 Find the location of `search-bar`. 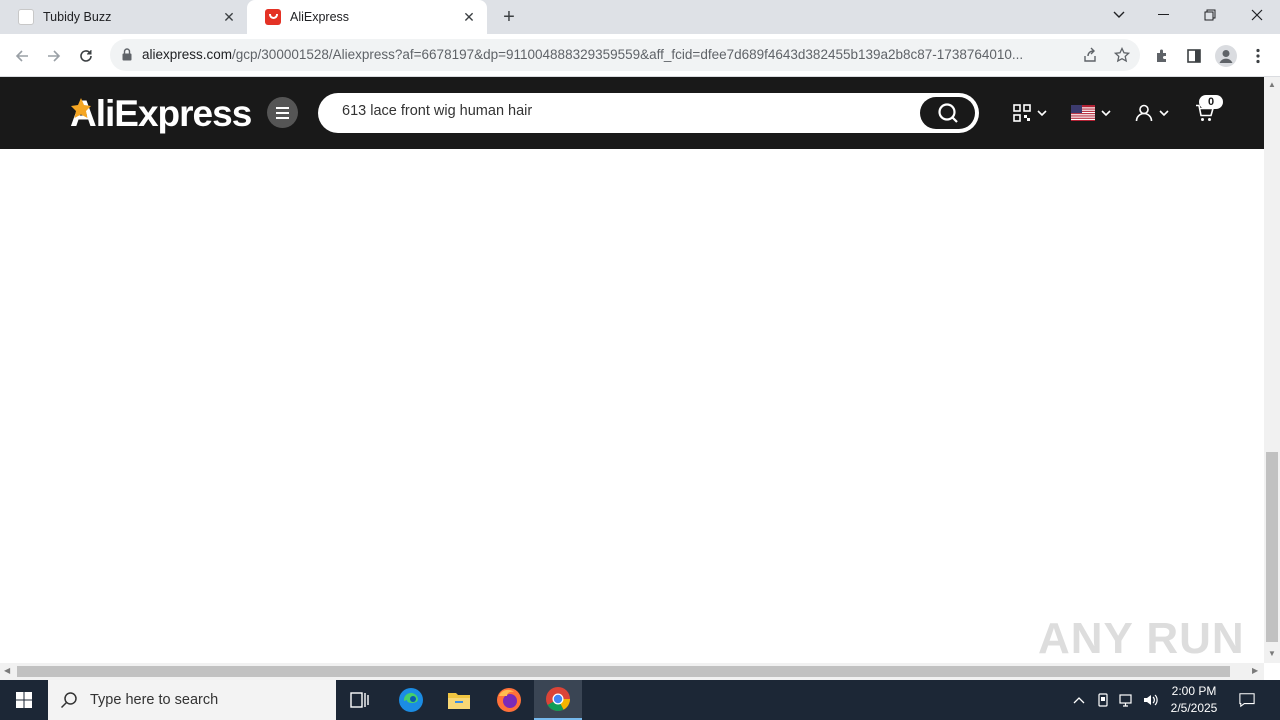

search-bar is located at coordinates (648, 113).